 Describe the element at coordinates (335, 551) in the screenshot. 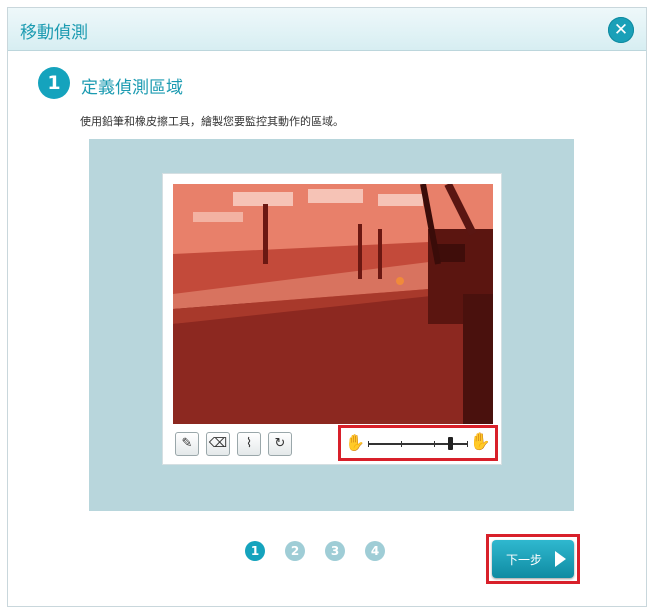

I see `page-indicator-3: 3` at that location.